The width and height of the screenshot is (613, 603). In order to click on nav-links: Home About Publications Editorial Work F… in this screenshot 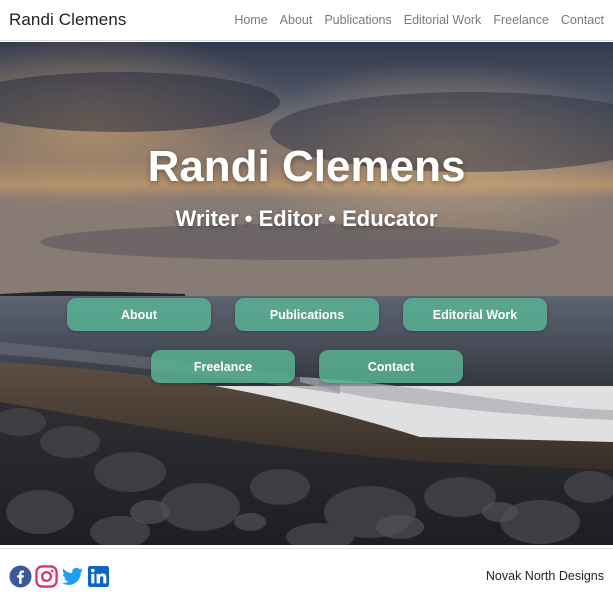, I will do `click(419, 20)`.